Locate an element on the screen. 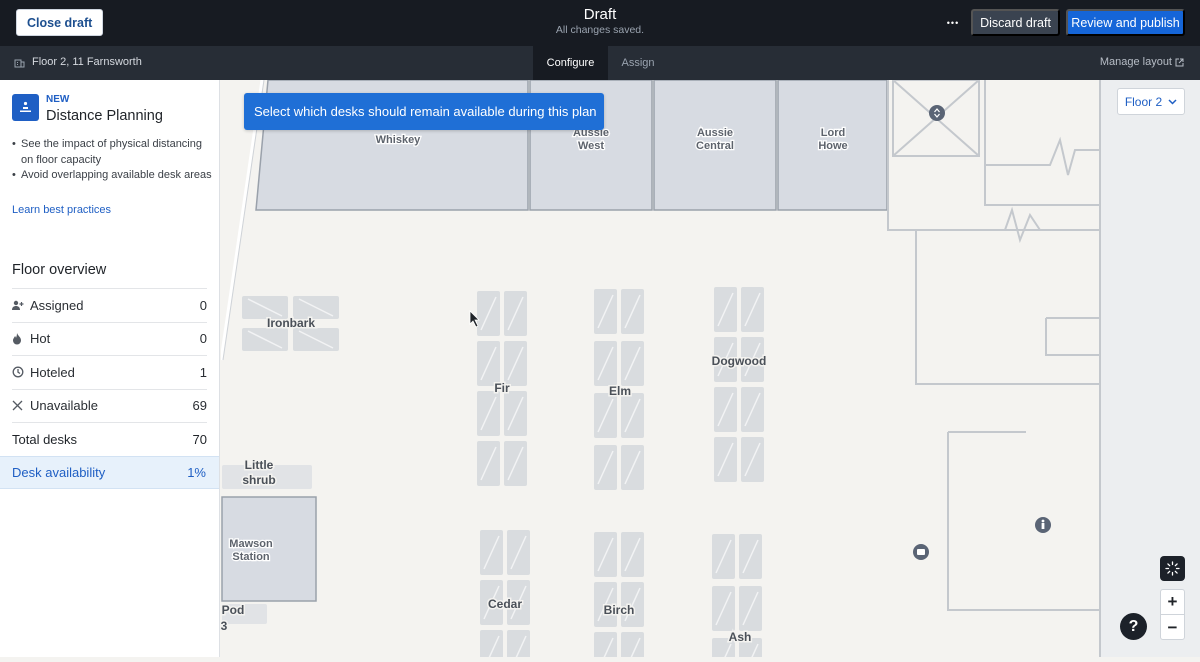 This screenshot has width=1200, height=662. zoom-controls: + − is located at coordinates (1172, 614).